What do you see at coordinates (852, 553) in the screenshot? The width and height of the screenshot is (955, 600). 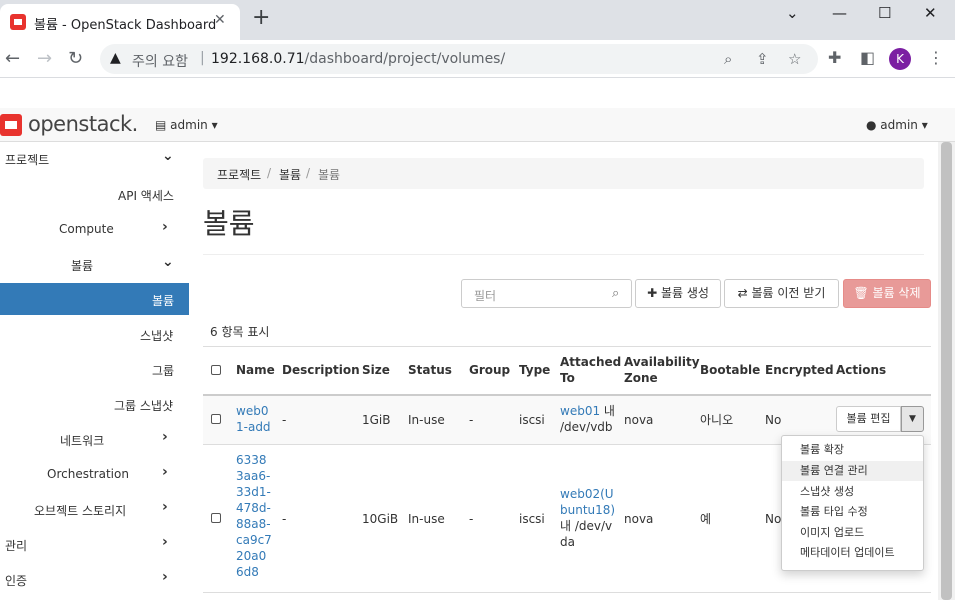 I see `menu-item-update-metadata: 메타데이터 업데이트` at bounding box center [852, 553].